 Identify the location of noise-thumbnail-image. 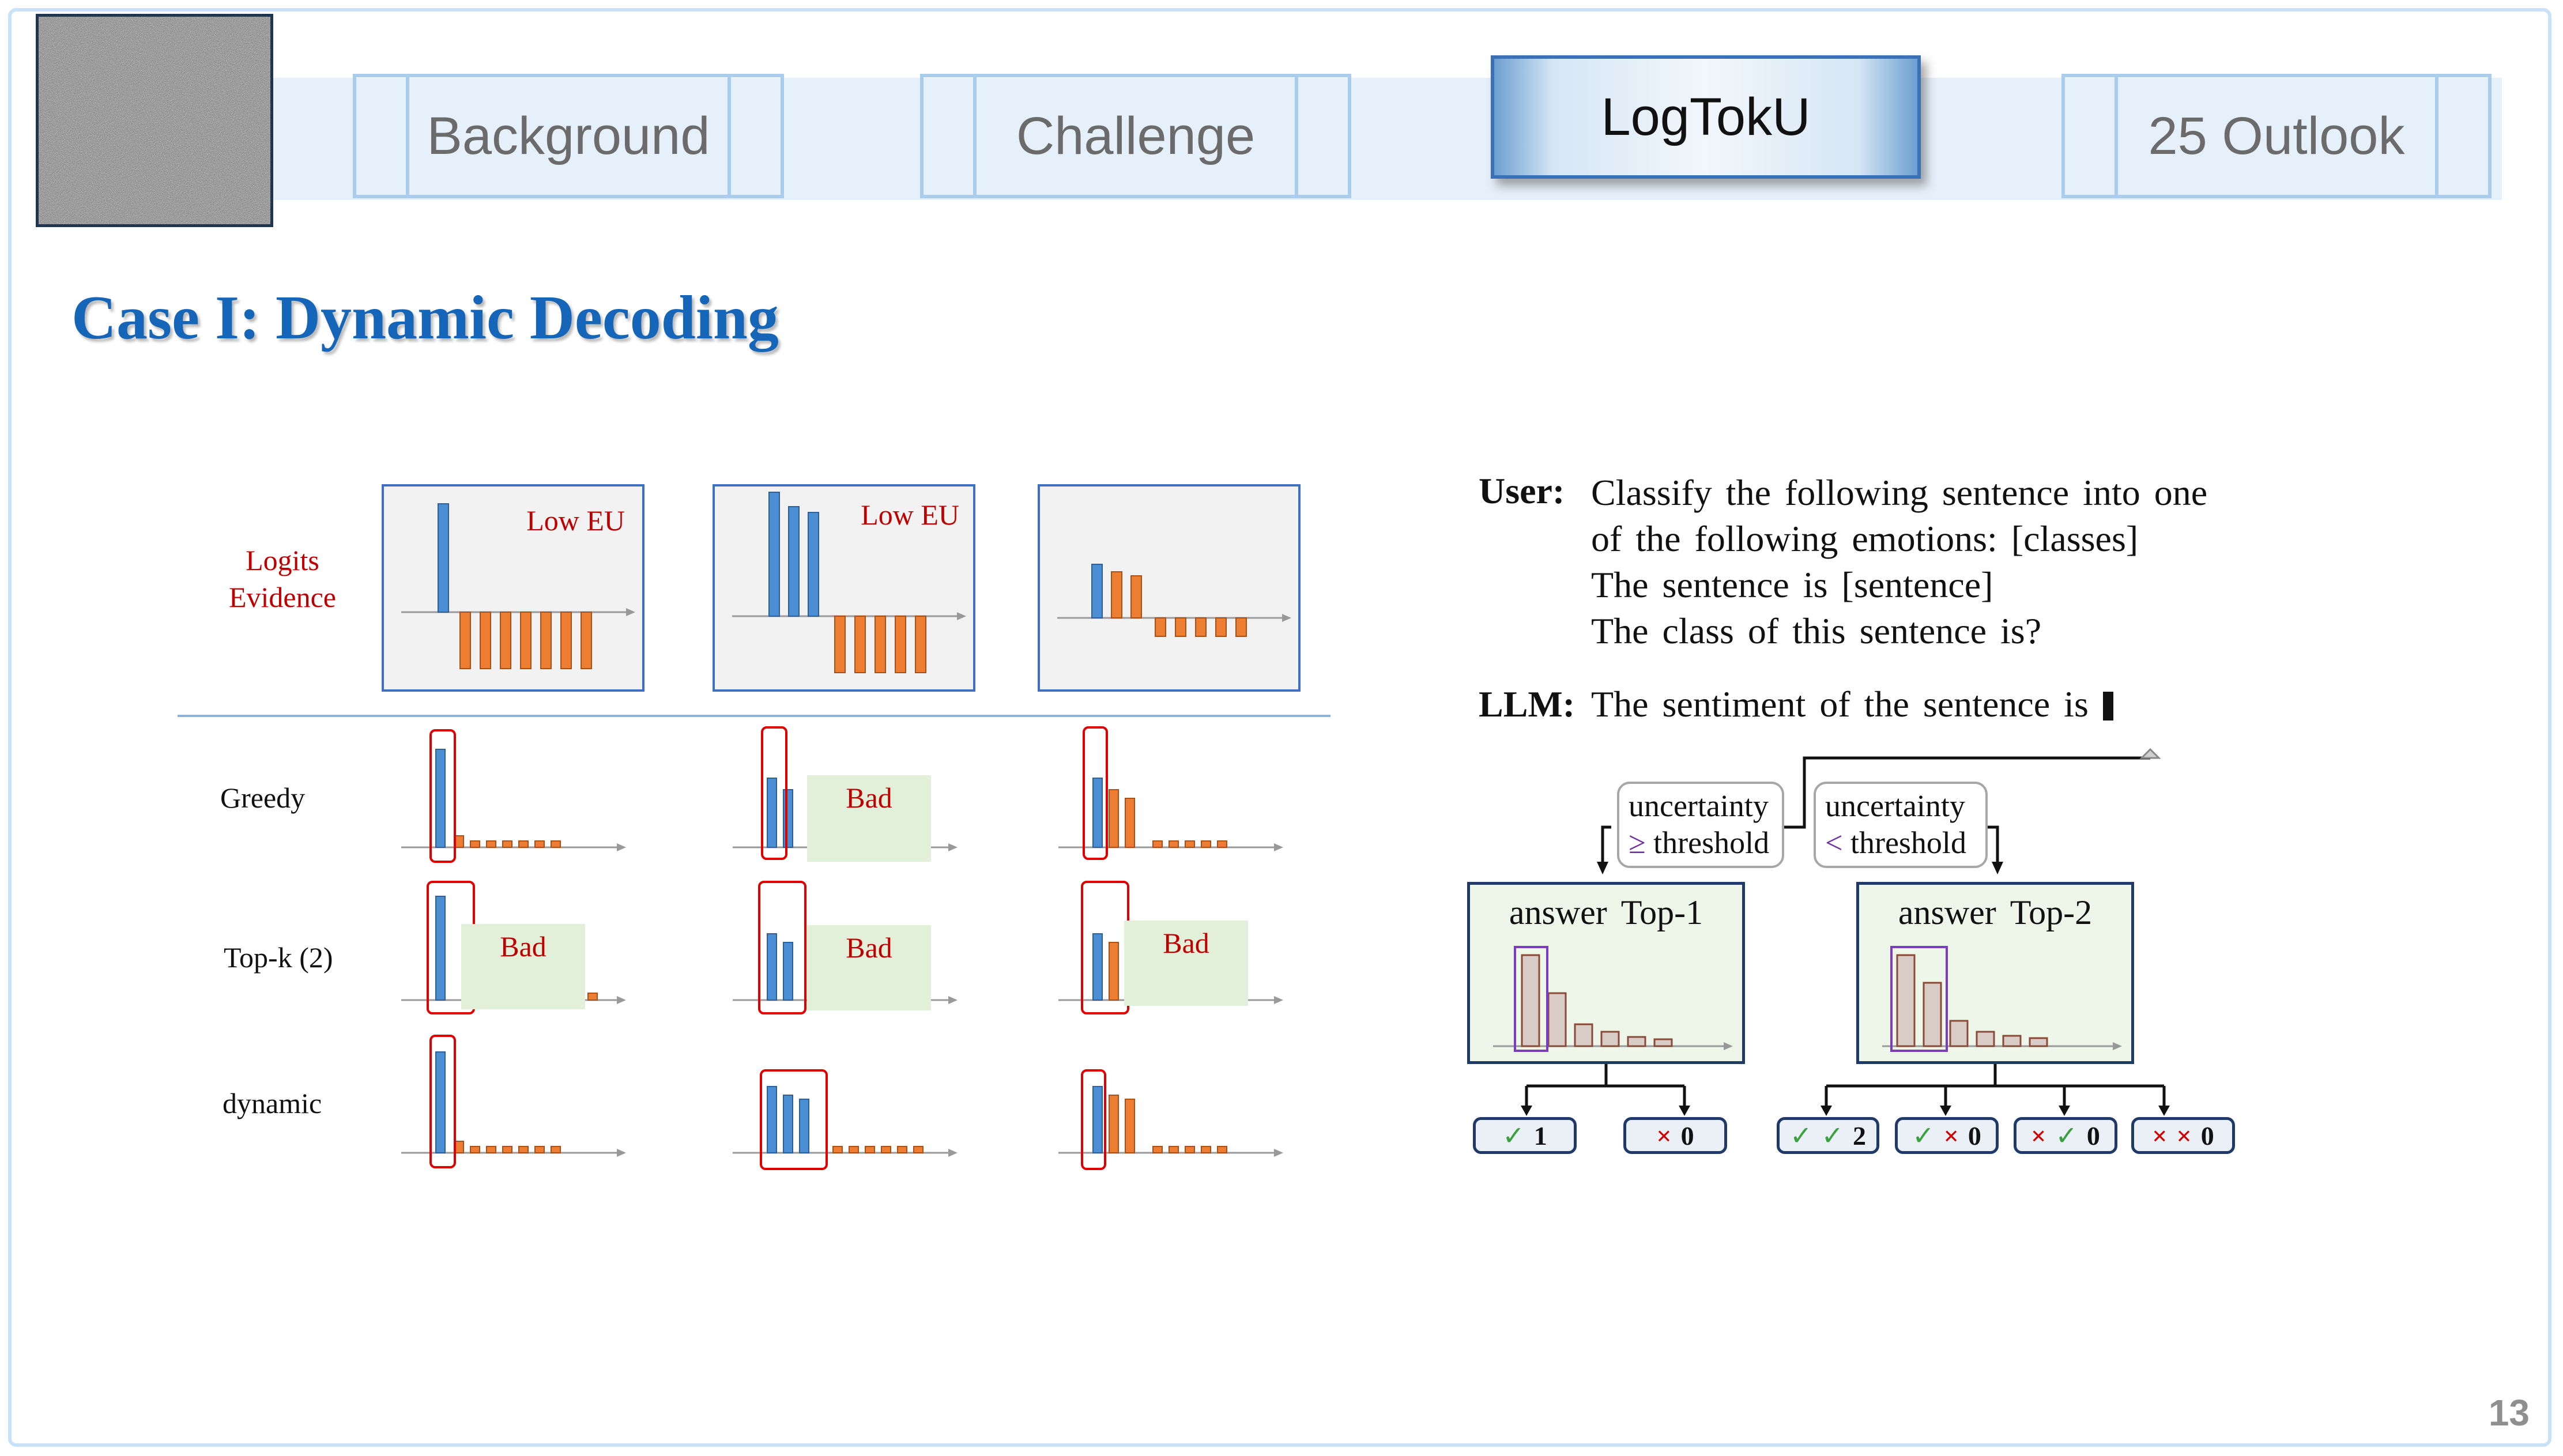
(154, 120).